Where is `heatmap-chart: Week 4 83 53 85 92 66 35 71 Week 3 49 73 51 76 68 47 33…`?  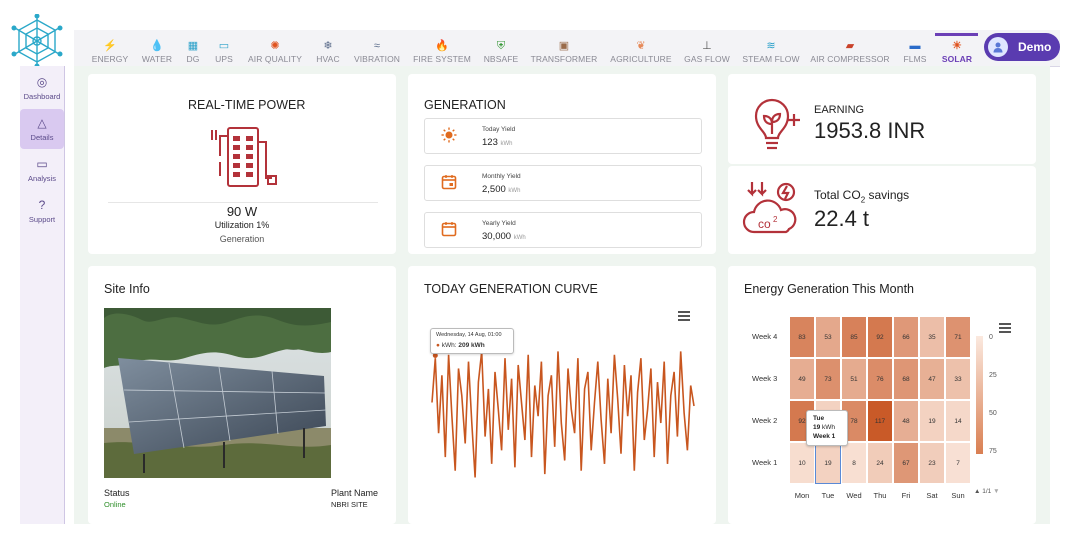 heatmap-chart: Week 4 83 53 85 92 66 35 71 Week 3 49 73 51 76 68 47 33… is located at coordinates (882, 395).